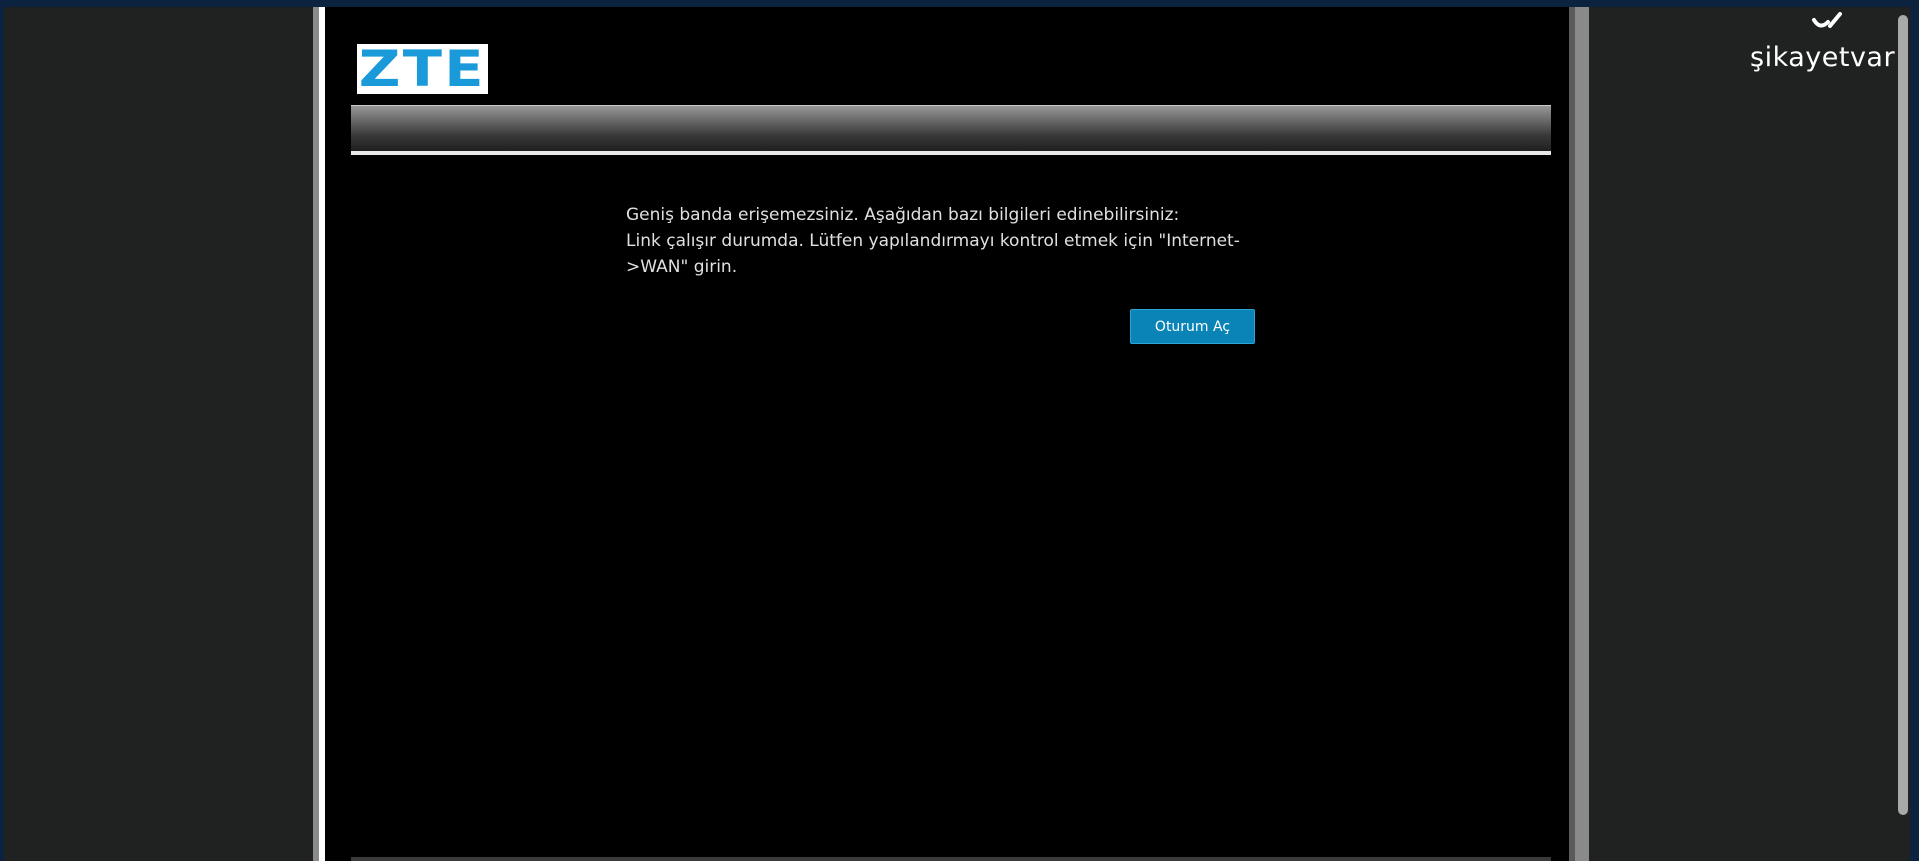 Image resolution: width=1919 pixels, height=861 pixels. What do you see at coordinates (1572, 434) in the screenshot?
I see `page-border-right` at bounding box center [1572, 434].